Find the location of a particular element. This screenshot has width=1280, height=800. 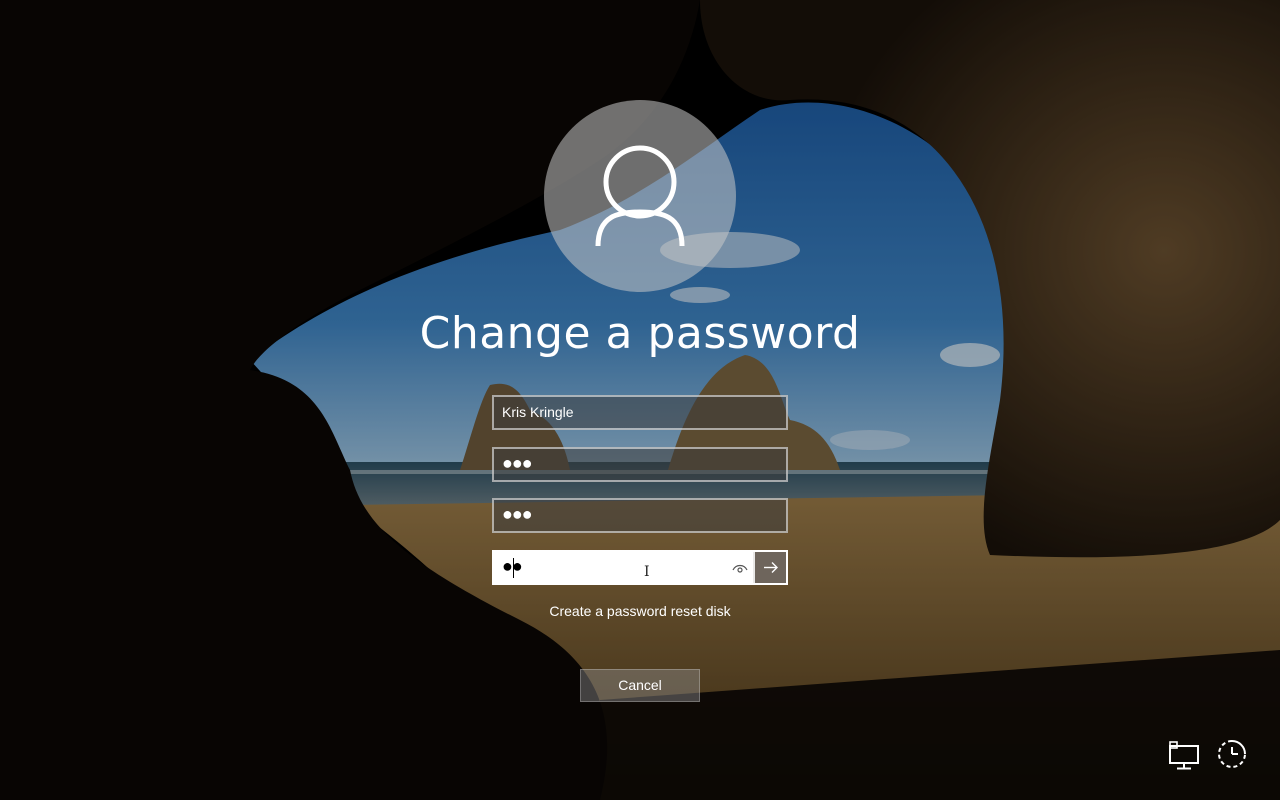

submit-button is located at coordinates (769, 567).